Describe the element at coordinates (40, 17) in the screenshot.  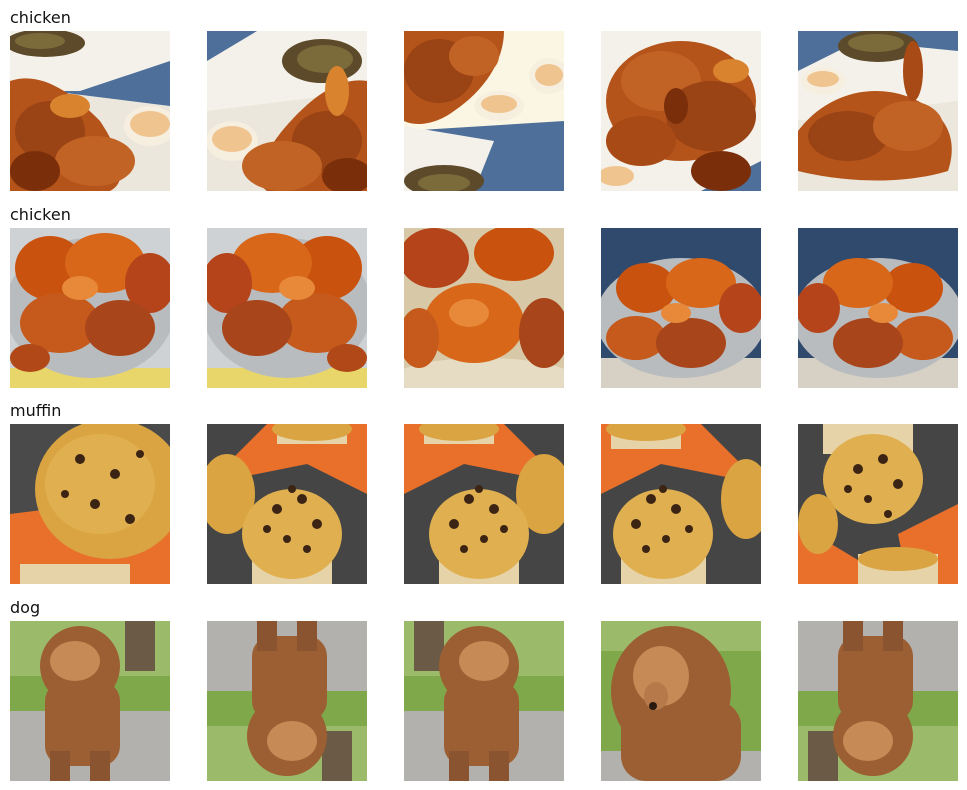
I see `row-label-chicken-1: chicken` at that location.